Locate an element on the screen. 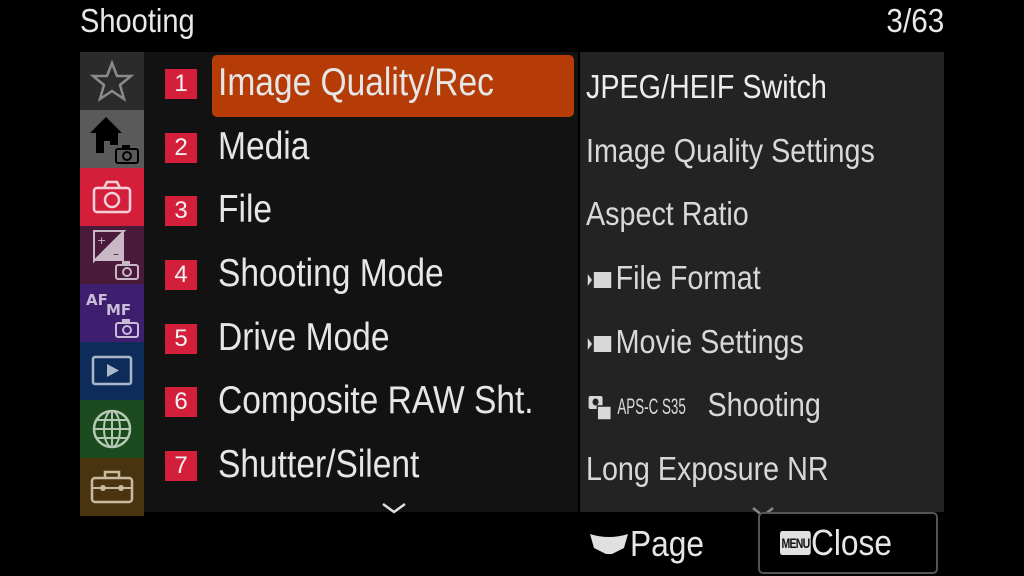 The height and width of the screenshot is (576, 1024). svg-text: AF is located at coordinates (97, 300).